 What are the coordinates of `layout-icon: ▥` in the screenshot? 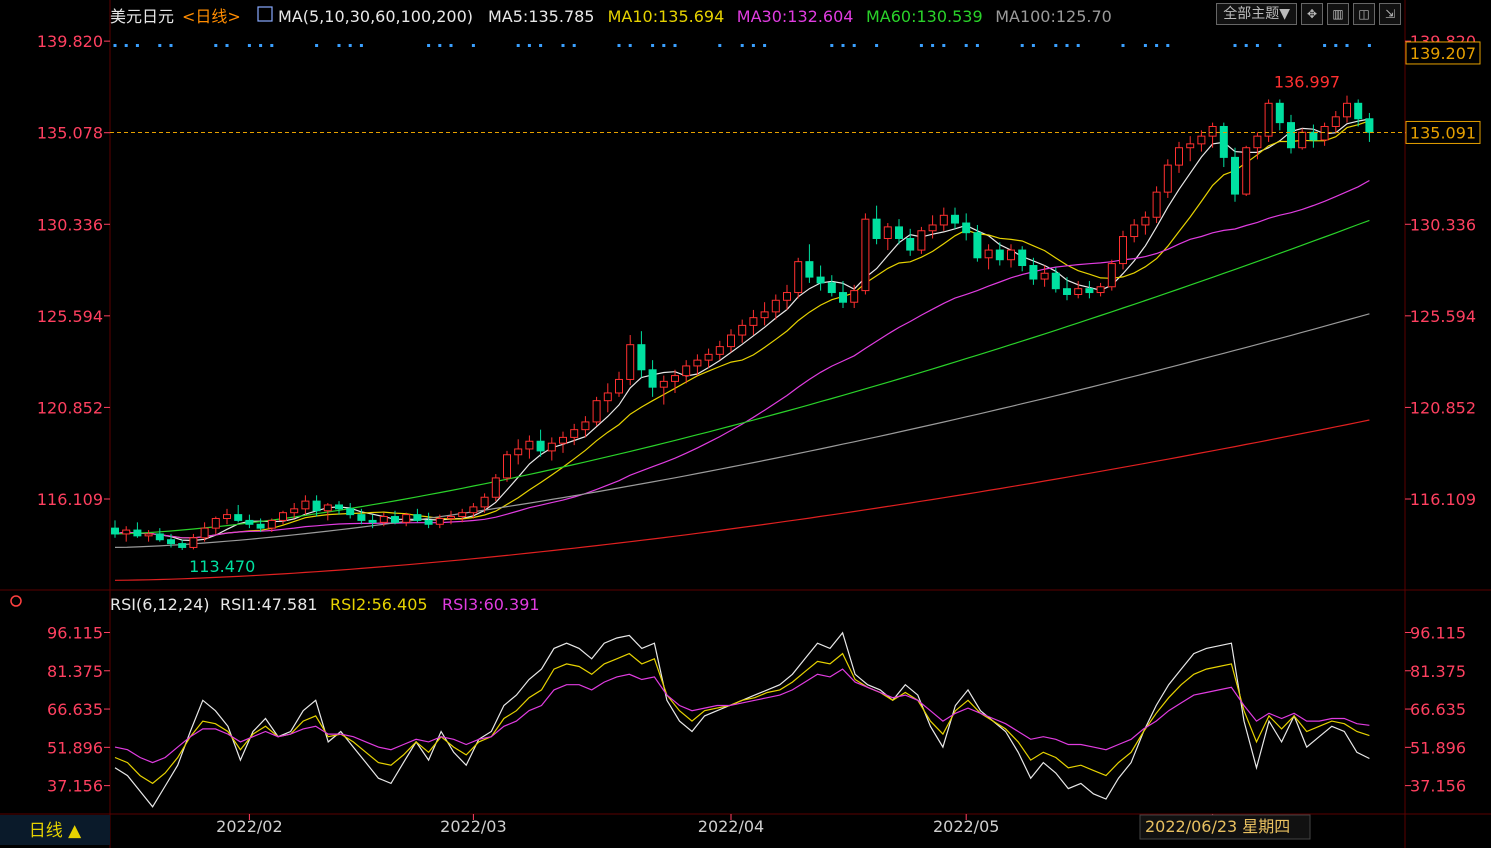 It's located at (1338, 14).